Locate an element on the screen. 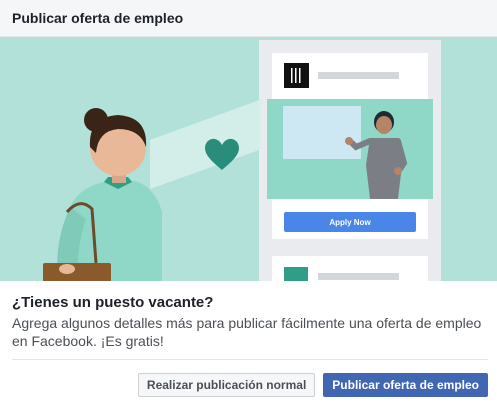 The image size is (497, 411). regular-post-button: Realizar publicación normal is located at coordinates (226, 385).